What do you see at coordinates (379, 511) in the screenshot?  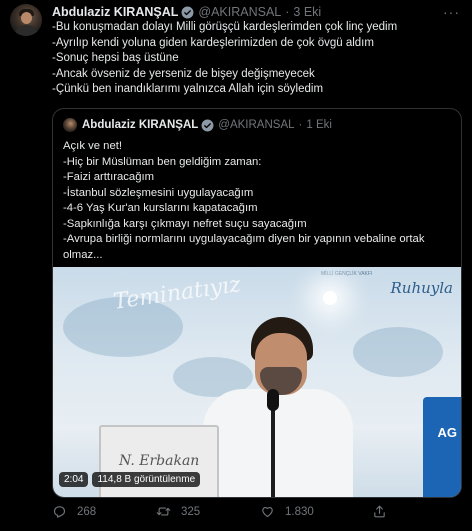 I see `share-icon` at bounding box center [379, 511].